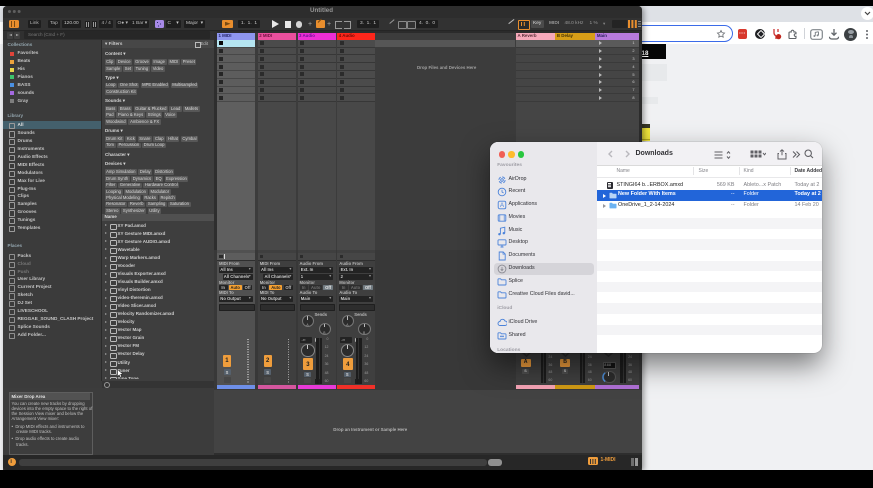 This screenshot has height=488, width=873. What do you see at coordinates (501, 206) in the screenshot?
I see `svg-text: A` at bounding box center [501, 206].